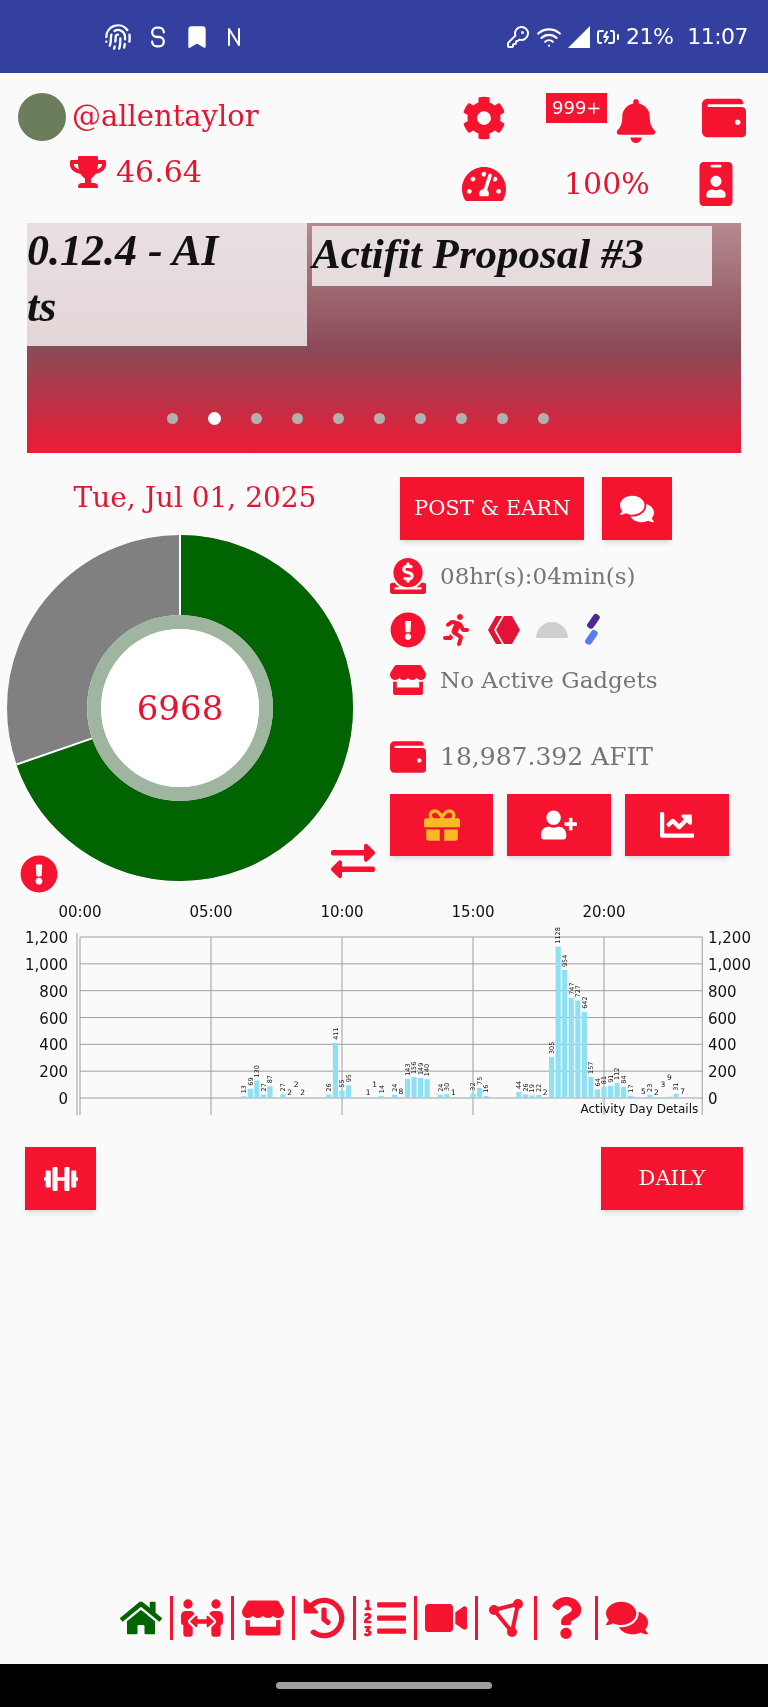 The width and height of the screenshot is (768, 1707). What do you see at coordinates (607, 184) in the screenshot?
I see `percent-value: 100%` at bounding box center [607, 184].